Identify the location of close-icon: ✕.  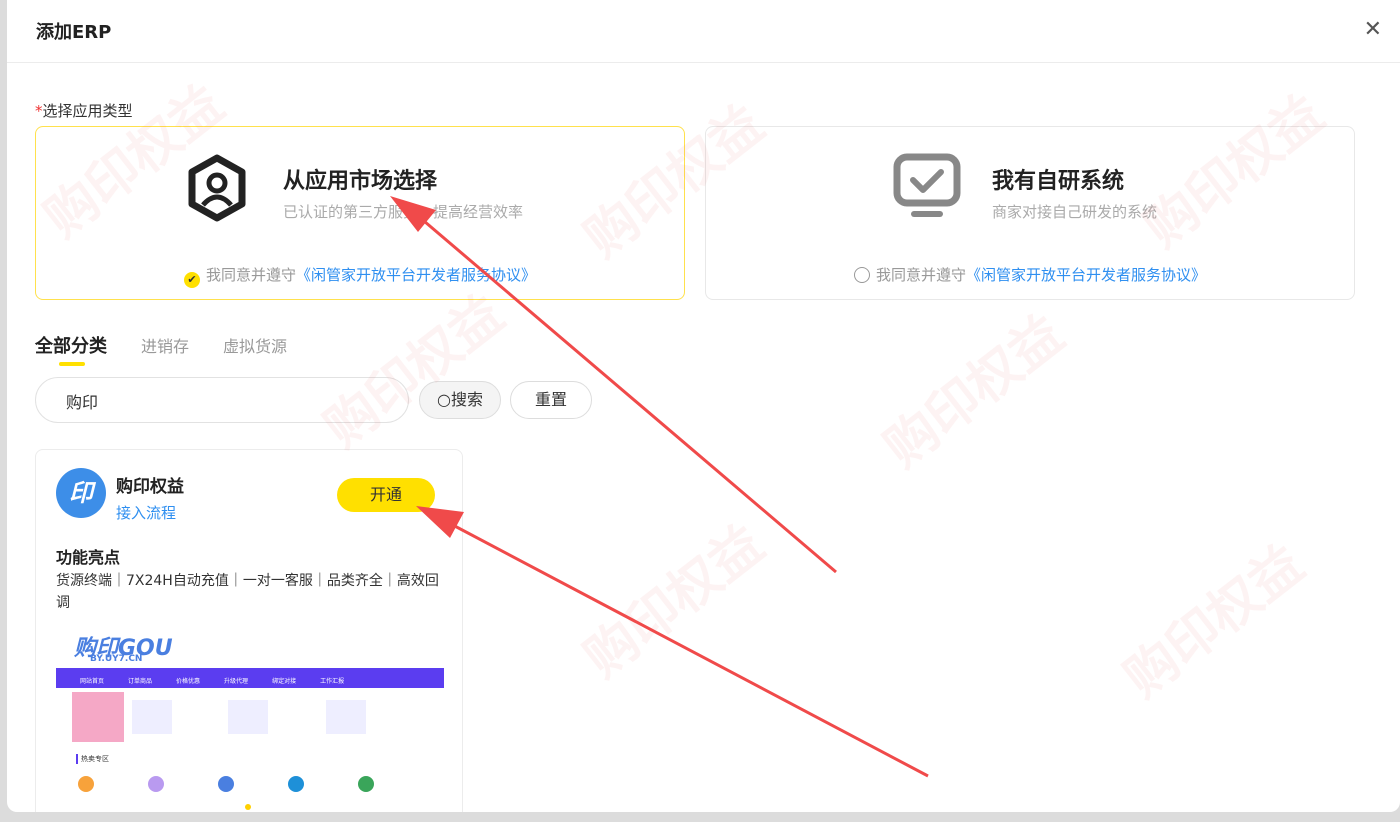
(1373, 30).